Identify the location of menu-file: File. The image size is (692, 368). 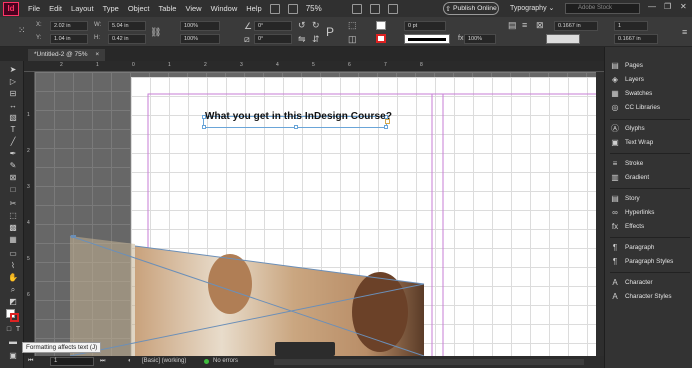
(34, 8).